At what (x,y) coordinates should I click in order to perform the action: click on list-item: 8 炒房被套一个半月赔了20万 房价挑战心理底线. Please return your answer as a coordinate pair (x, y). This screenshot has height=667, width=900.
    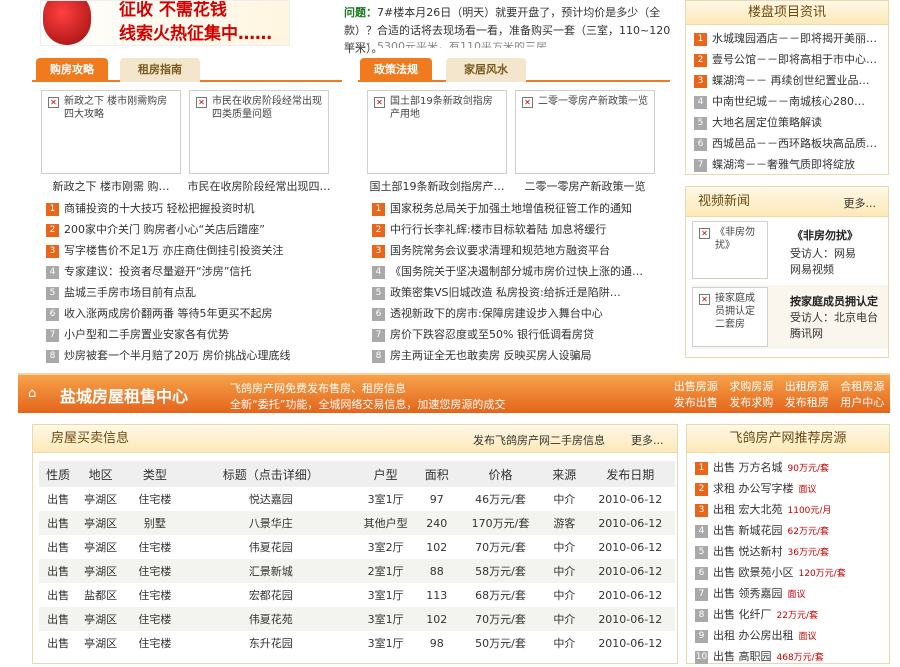
    Looking at the image, I should click on (191, 355).